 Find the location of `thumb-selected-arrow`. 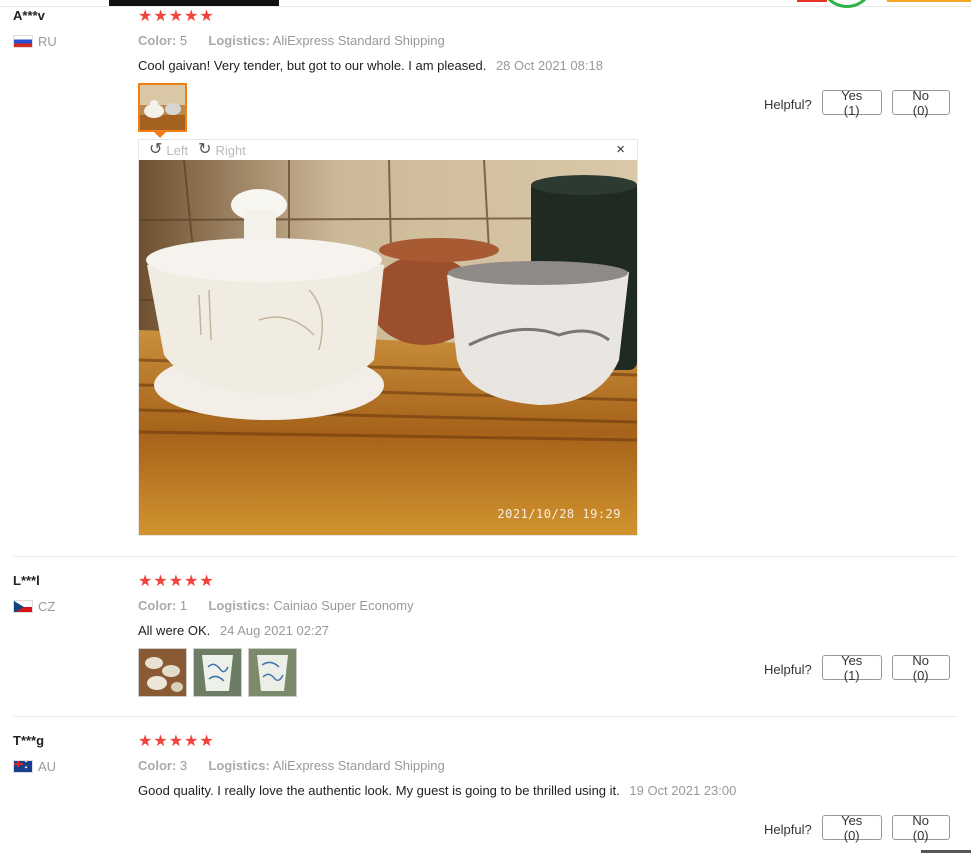

thumb-selected-arrow is located at coordinates (160, 135).